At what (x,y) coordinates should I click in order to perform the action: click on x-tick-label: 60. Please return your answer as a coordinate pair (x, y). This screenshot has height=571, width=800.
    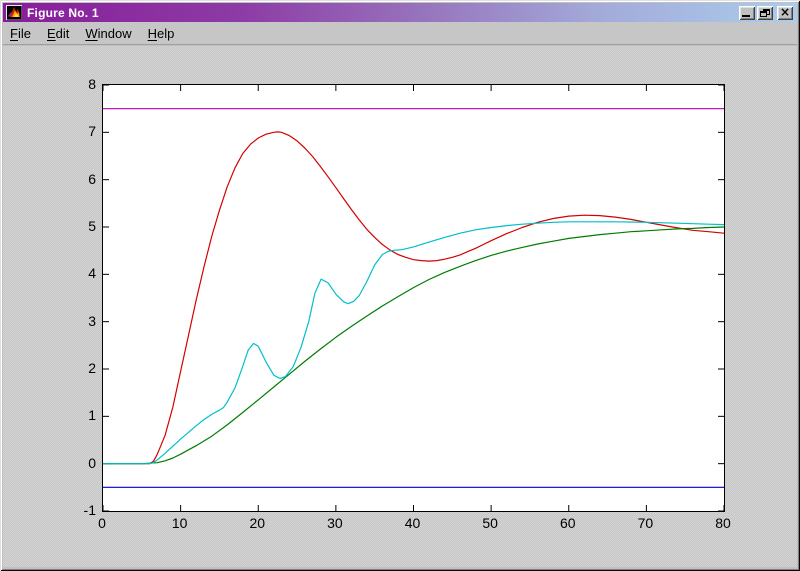
    Looking at the image, I should click on (567, 523).